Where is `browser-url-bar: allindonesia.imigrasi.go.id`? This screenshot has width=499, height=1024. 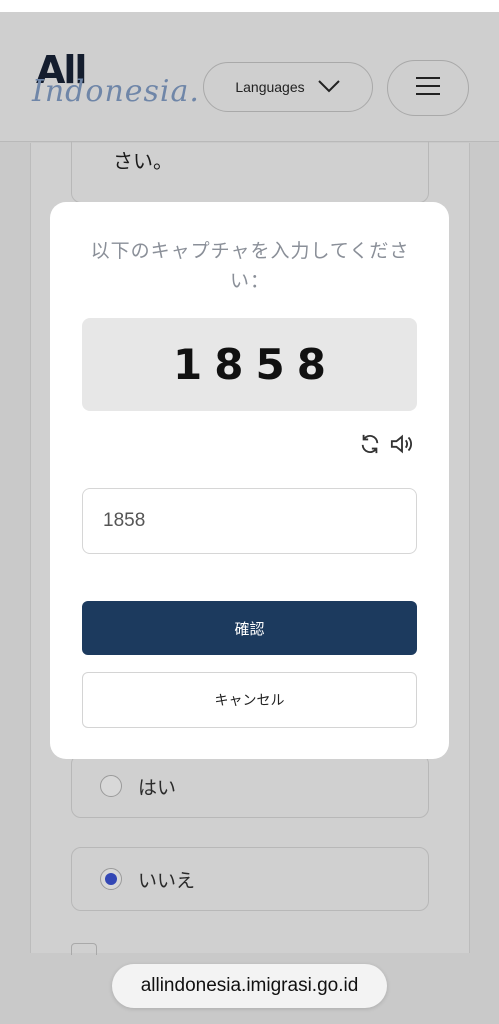 browser-url-bar: allindonesia.imigrasi.go.id is located at coordinates (249, 986).